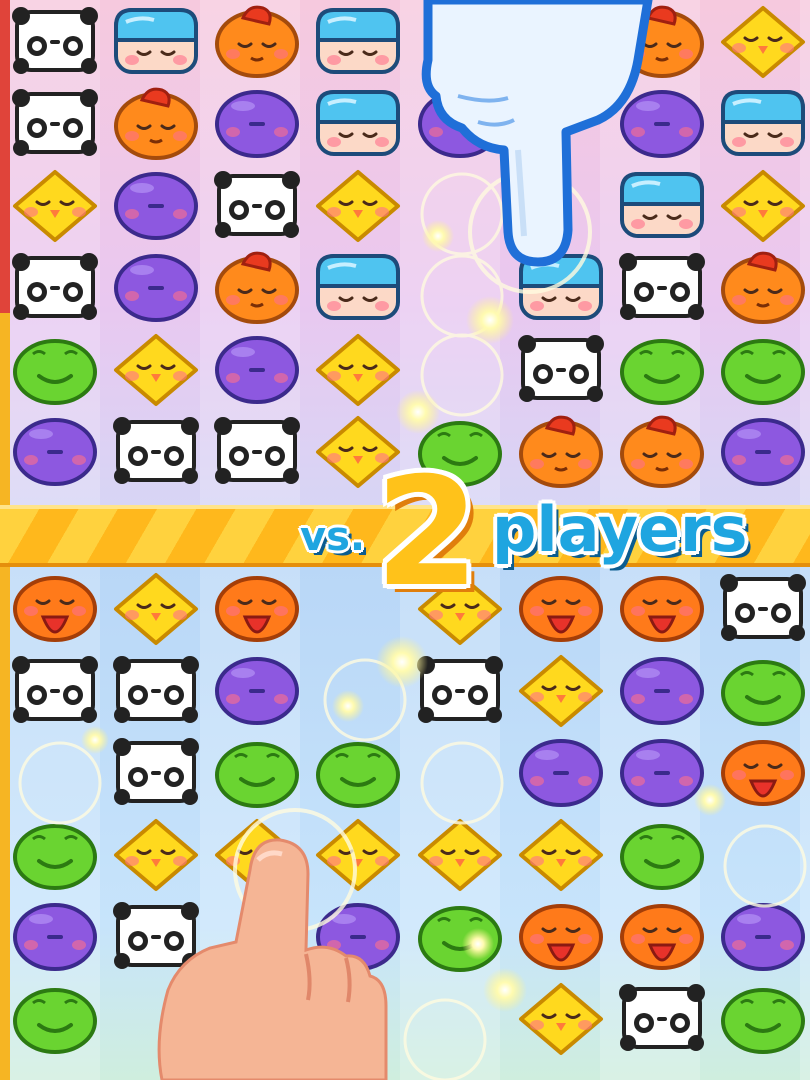  What do you see at coordinates (5, 823) in the screenshot?
I see `bottom-player-timer-bar` at bounding box center [5, 823].